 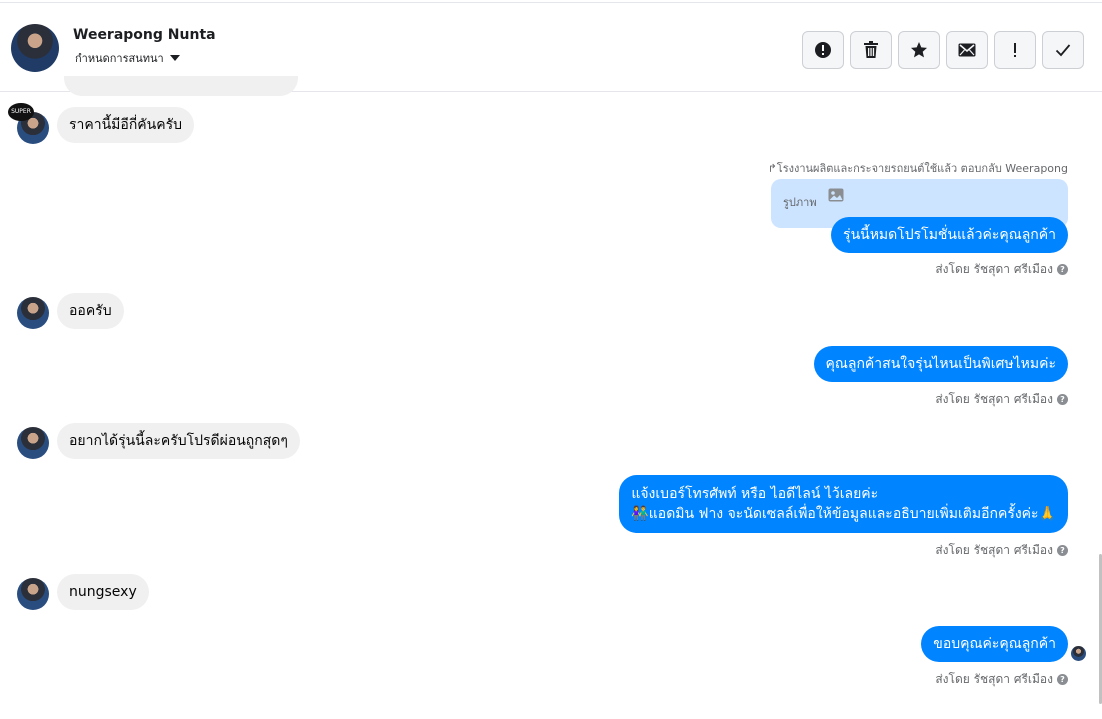 I want to click on assign-conversation-dropdown: กำหนดการสนทนา, so click(x=127, y=58).